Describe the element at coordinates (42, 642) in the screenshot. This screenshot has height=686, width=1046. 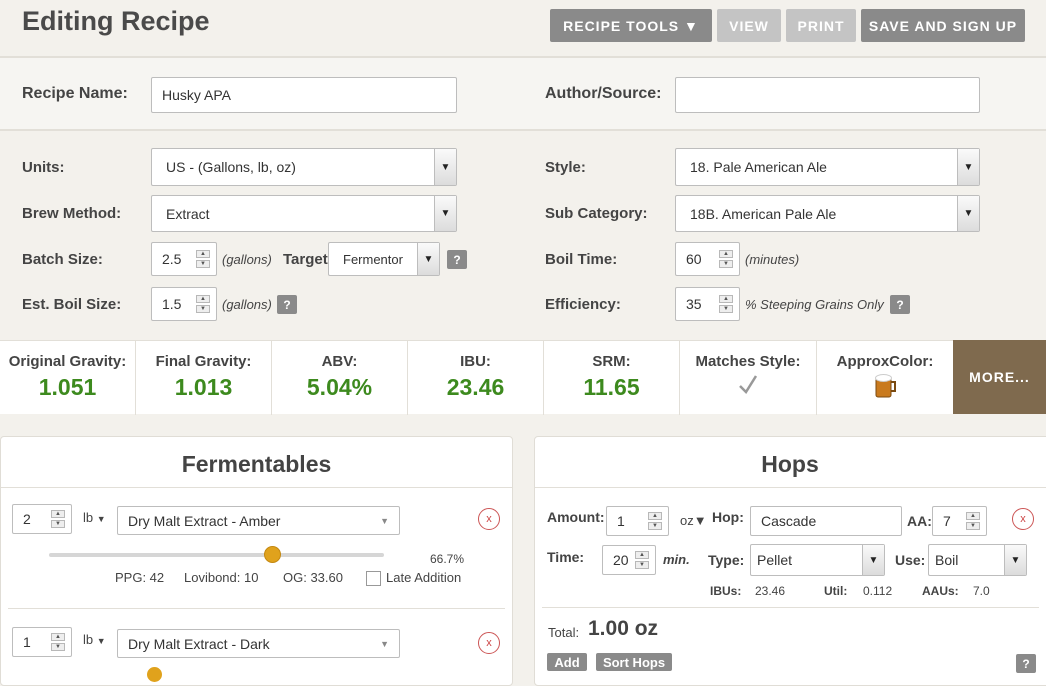
I see `fermentable-amount-stepper: 1 ▲ ▼` at that location.